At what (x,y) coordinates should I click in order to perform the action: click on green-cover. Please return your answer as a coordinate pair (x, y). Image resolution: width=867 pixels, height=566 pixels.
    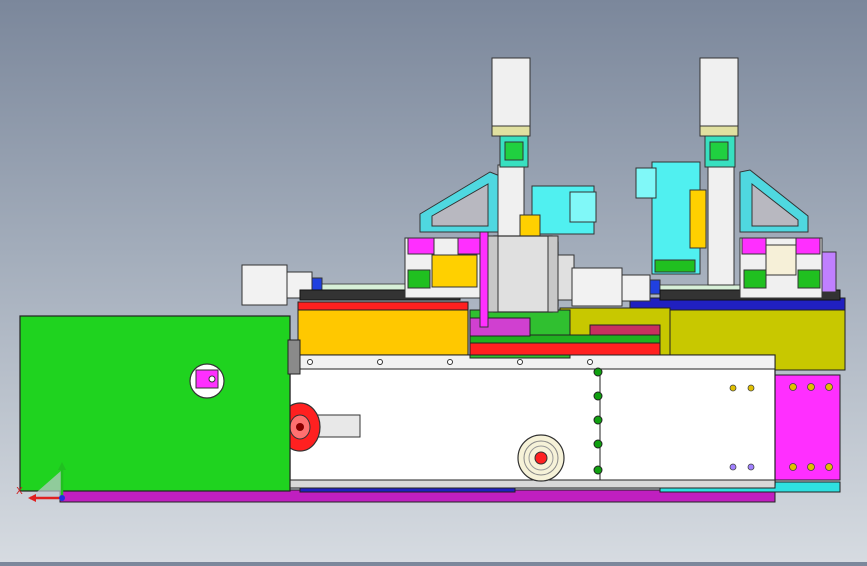
    Looking at the image, I should click on (155, 403).